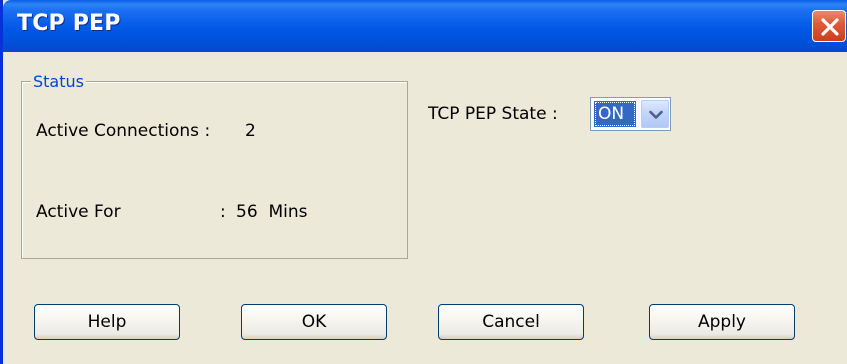 This screenshot has height=364, width=847. I want to click on status-group-legend: Status, so click(58, 81).